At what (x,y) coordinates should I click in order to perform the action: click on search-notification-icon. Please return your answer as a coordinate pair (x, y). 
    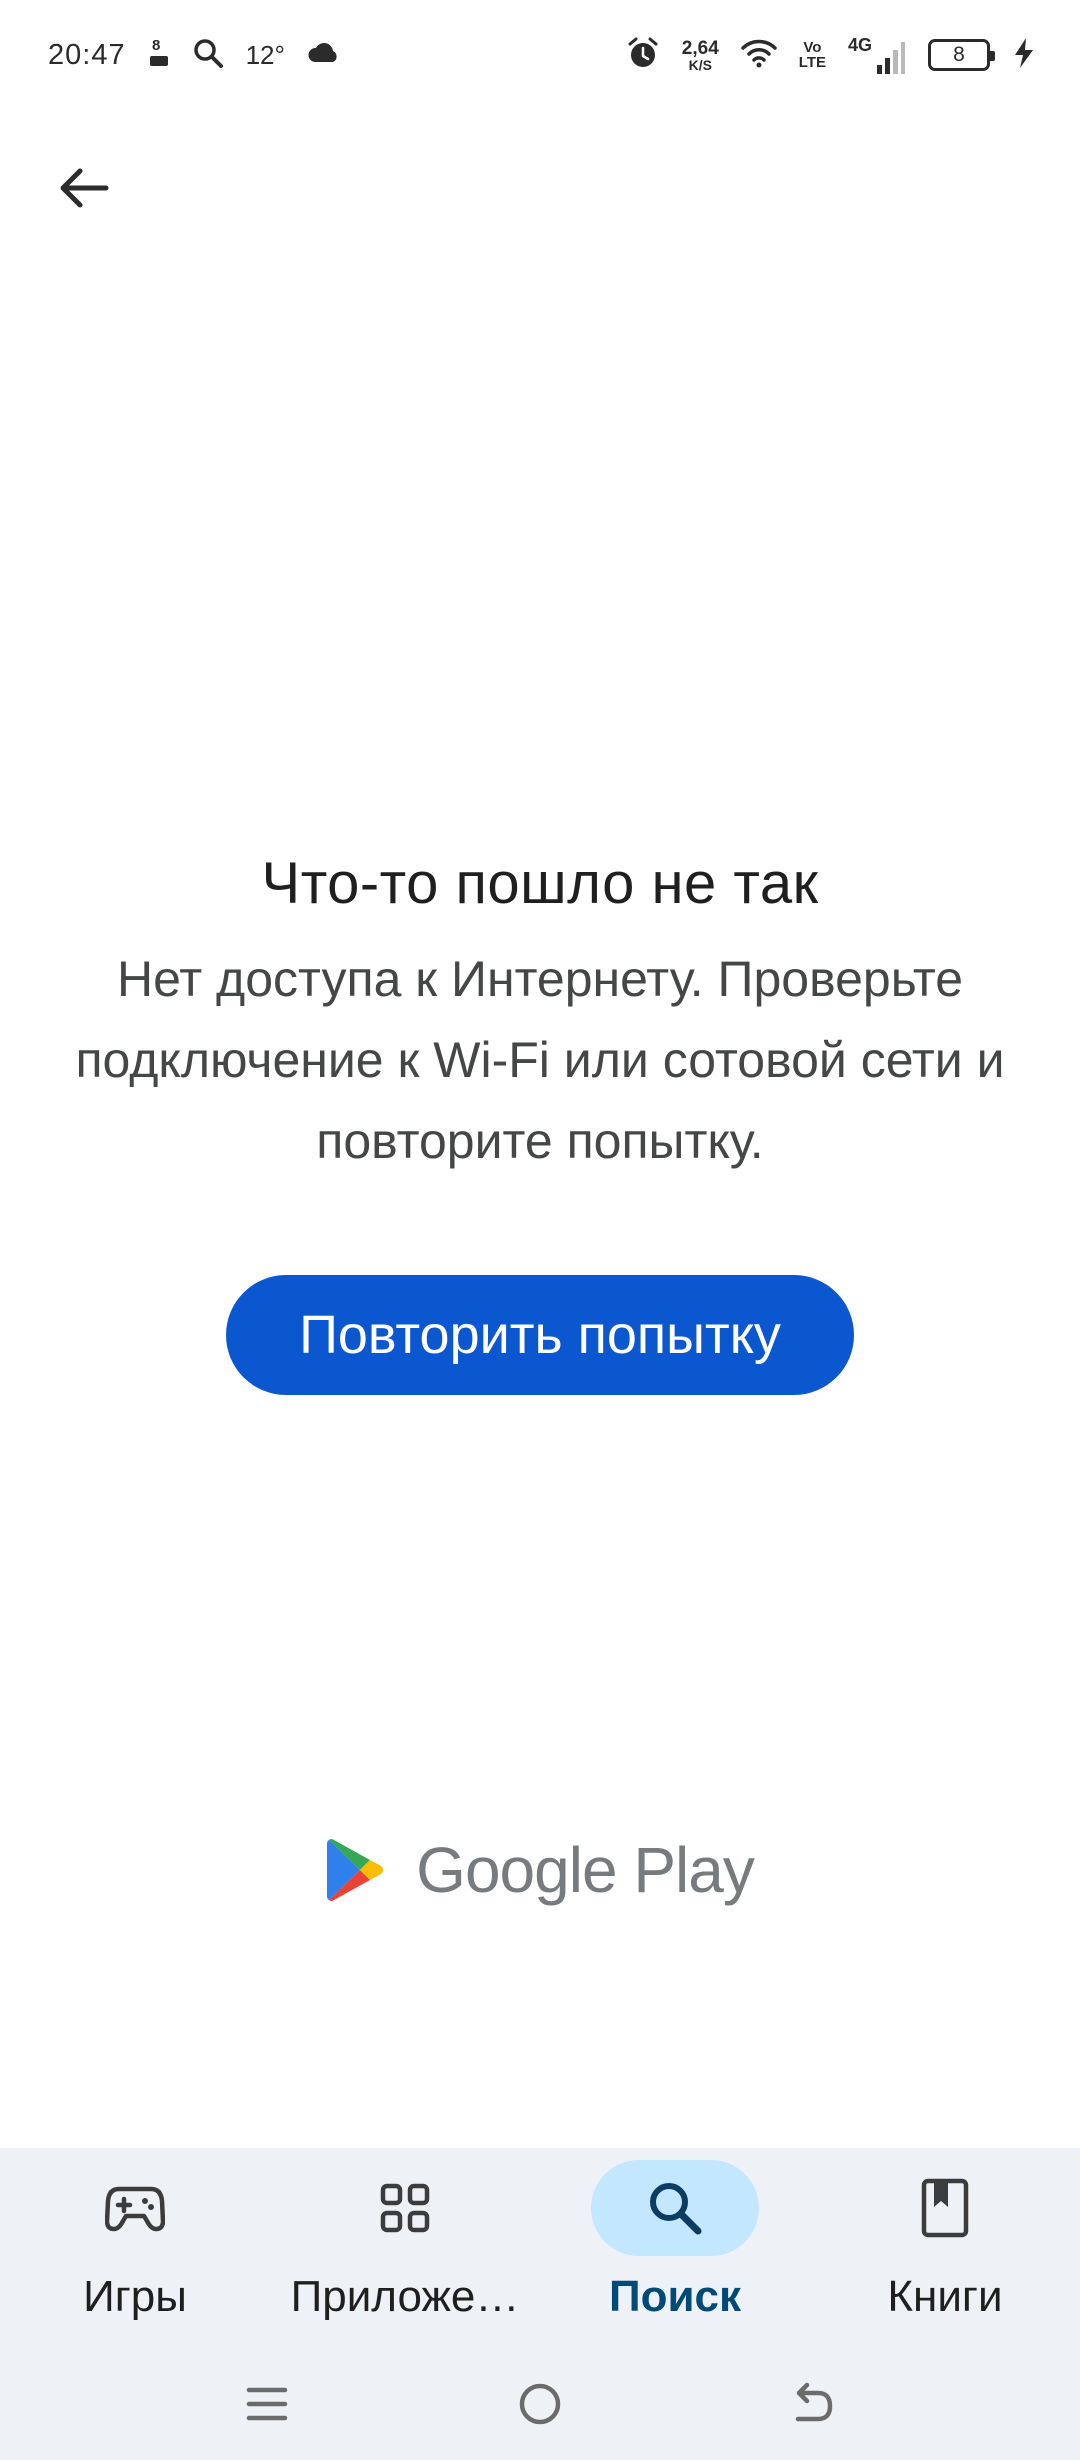
    Looking at the image, I should click on (208, 55).